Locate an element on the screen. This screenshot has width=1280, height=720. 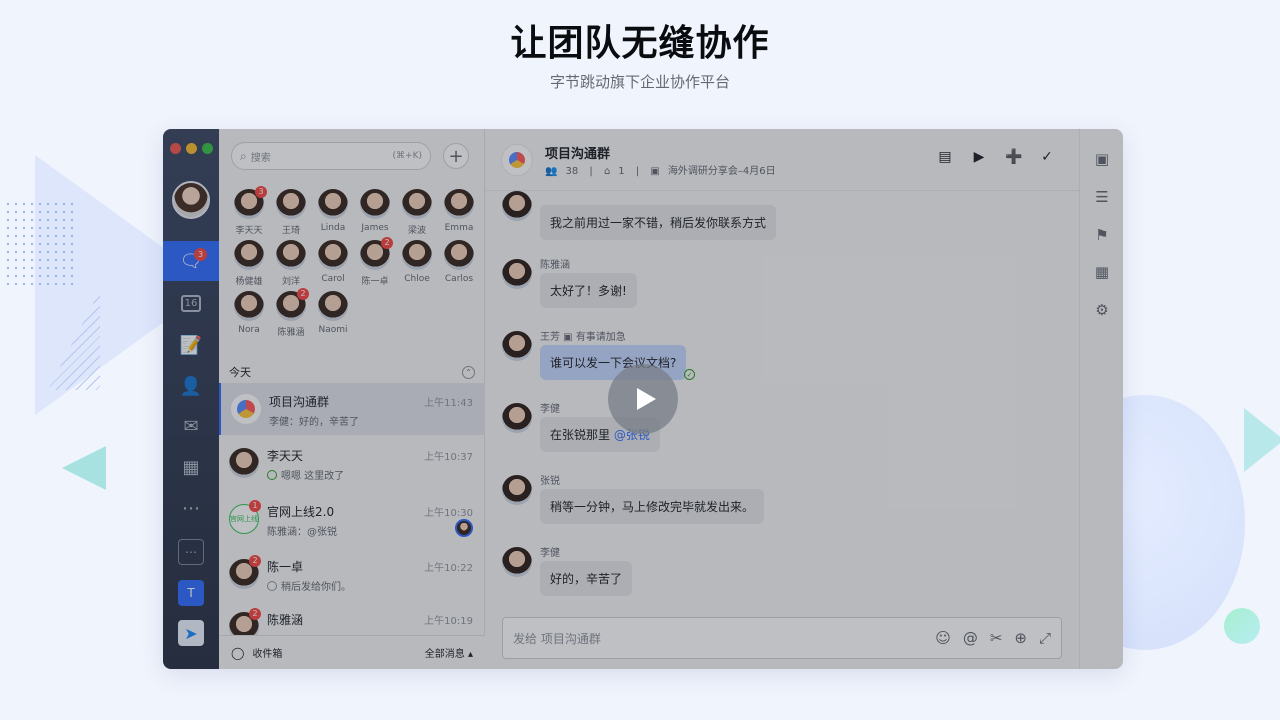
unread-badge: 3 is located at coordinates (261, 192).